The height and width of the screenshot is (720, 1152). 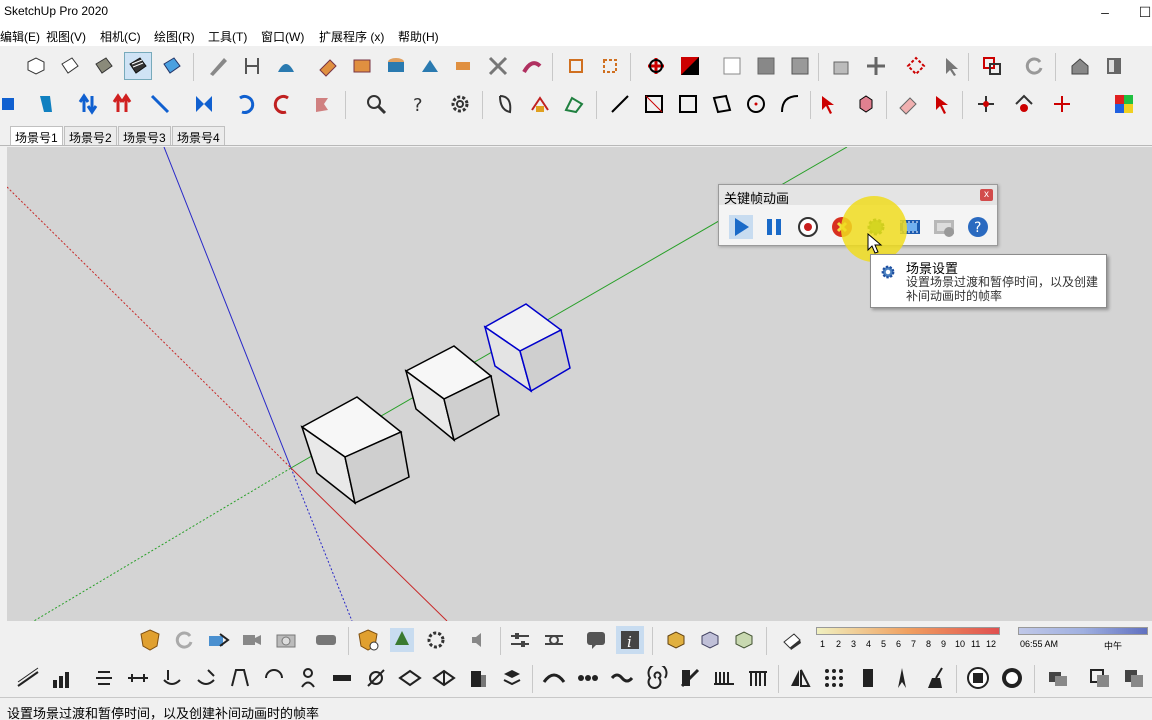 I want to click on cut-icon, so click(x=512, y=678).